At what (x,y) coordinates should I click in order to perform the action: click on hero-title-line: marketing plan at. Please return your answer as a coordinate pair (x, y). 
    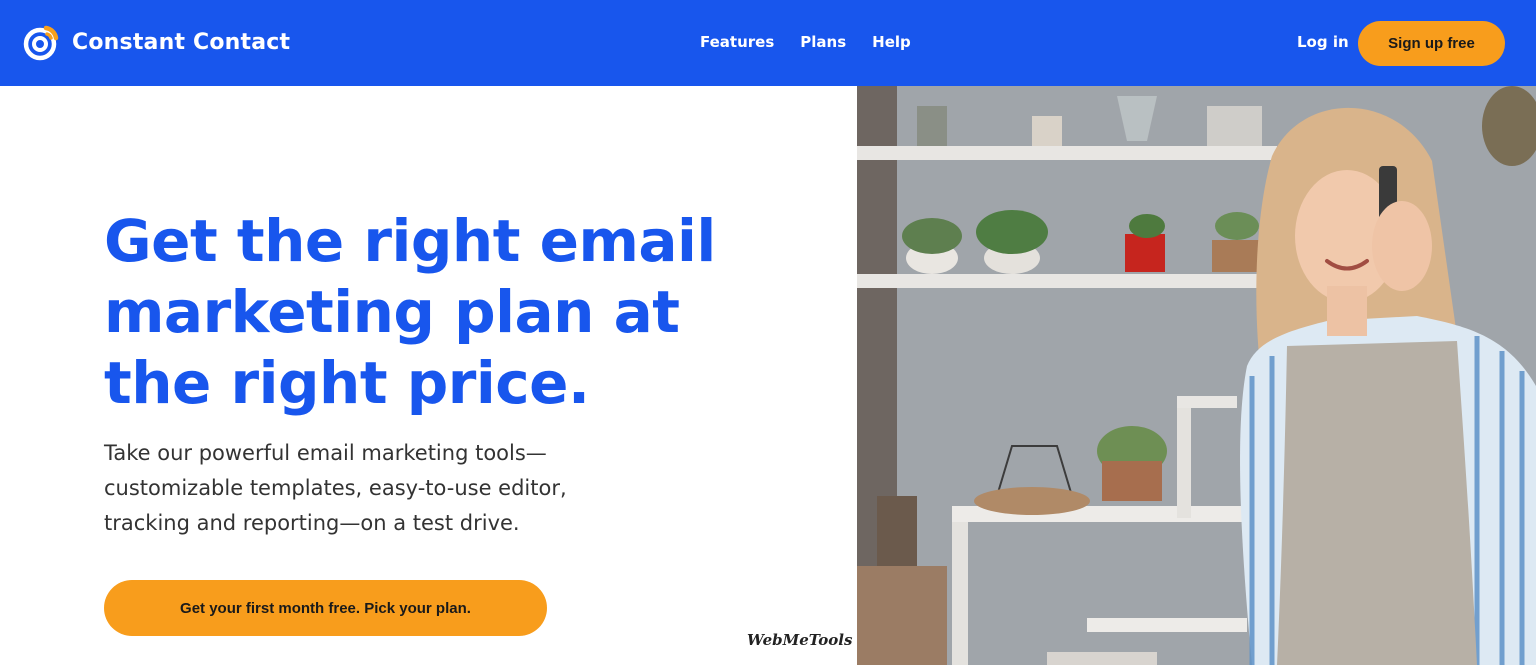
    Looking at the image, I should click on (392, 312).